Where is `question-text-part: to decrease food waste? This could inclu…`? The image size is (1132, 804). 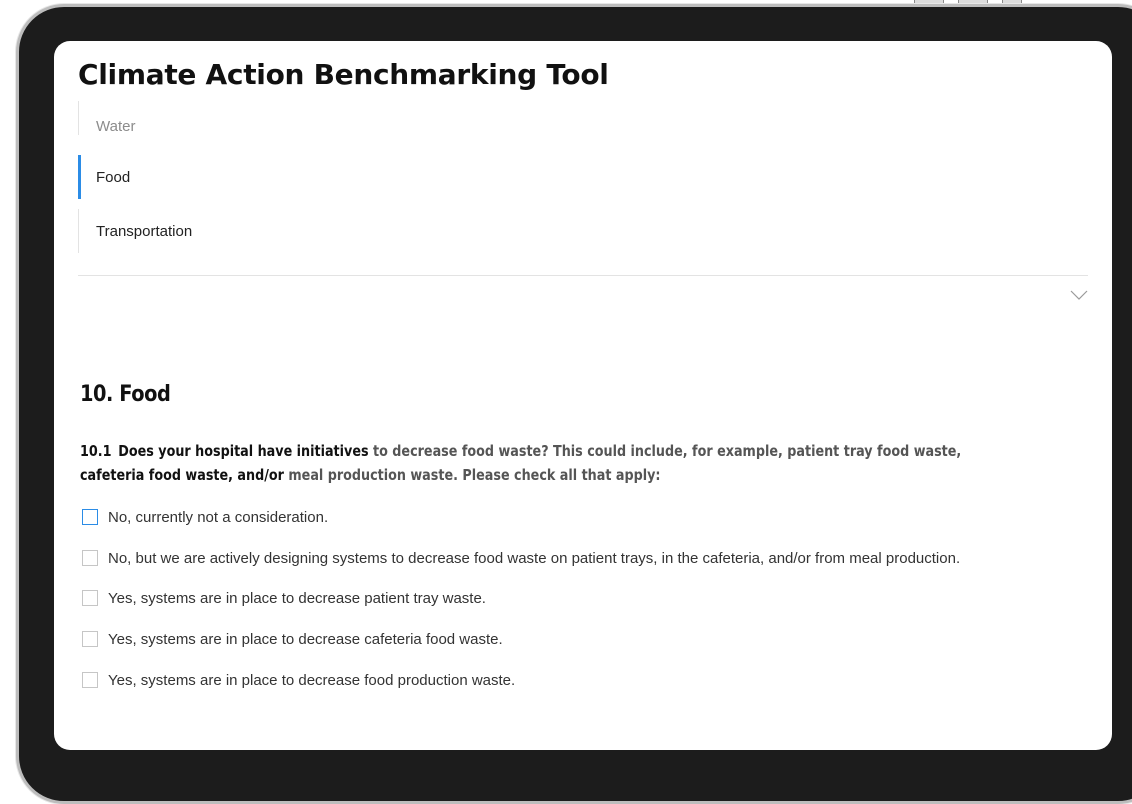 question-text-part: to decrease food waste? This could inclu… is located at coordinates (665, 451).